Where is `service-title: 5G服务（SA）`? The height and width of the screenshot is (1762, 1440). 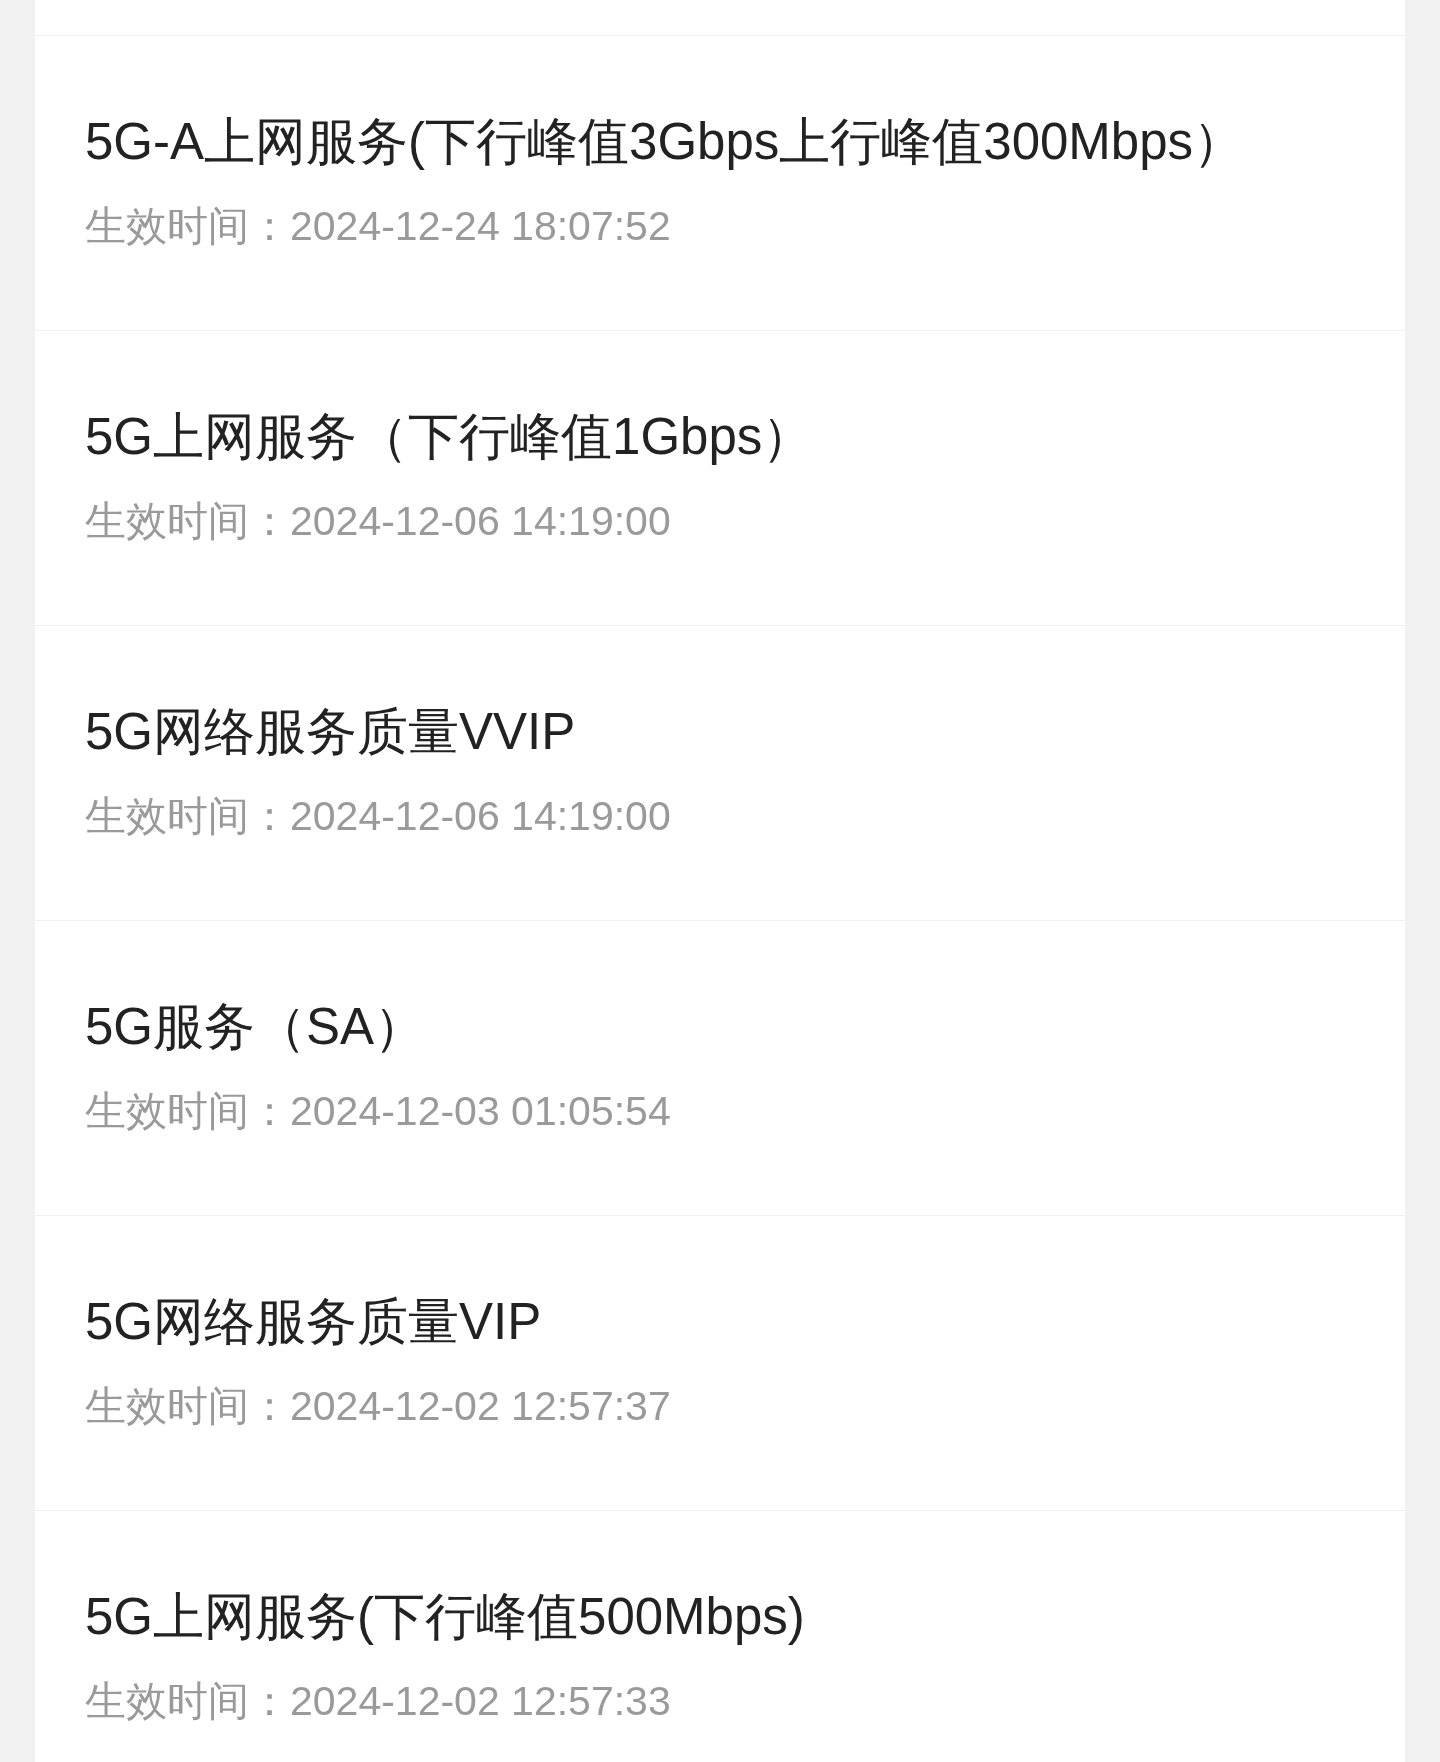
service-title: 5G服务（SA） is located at coordinates (256, 1027).